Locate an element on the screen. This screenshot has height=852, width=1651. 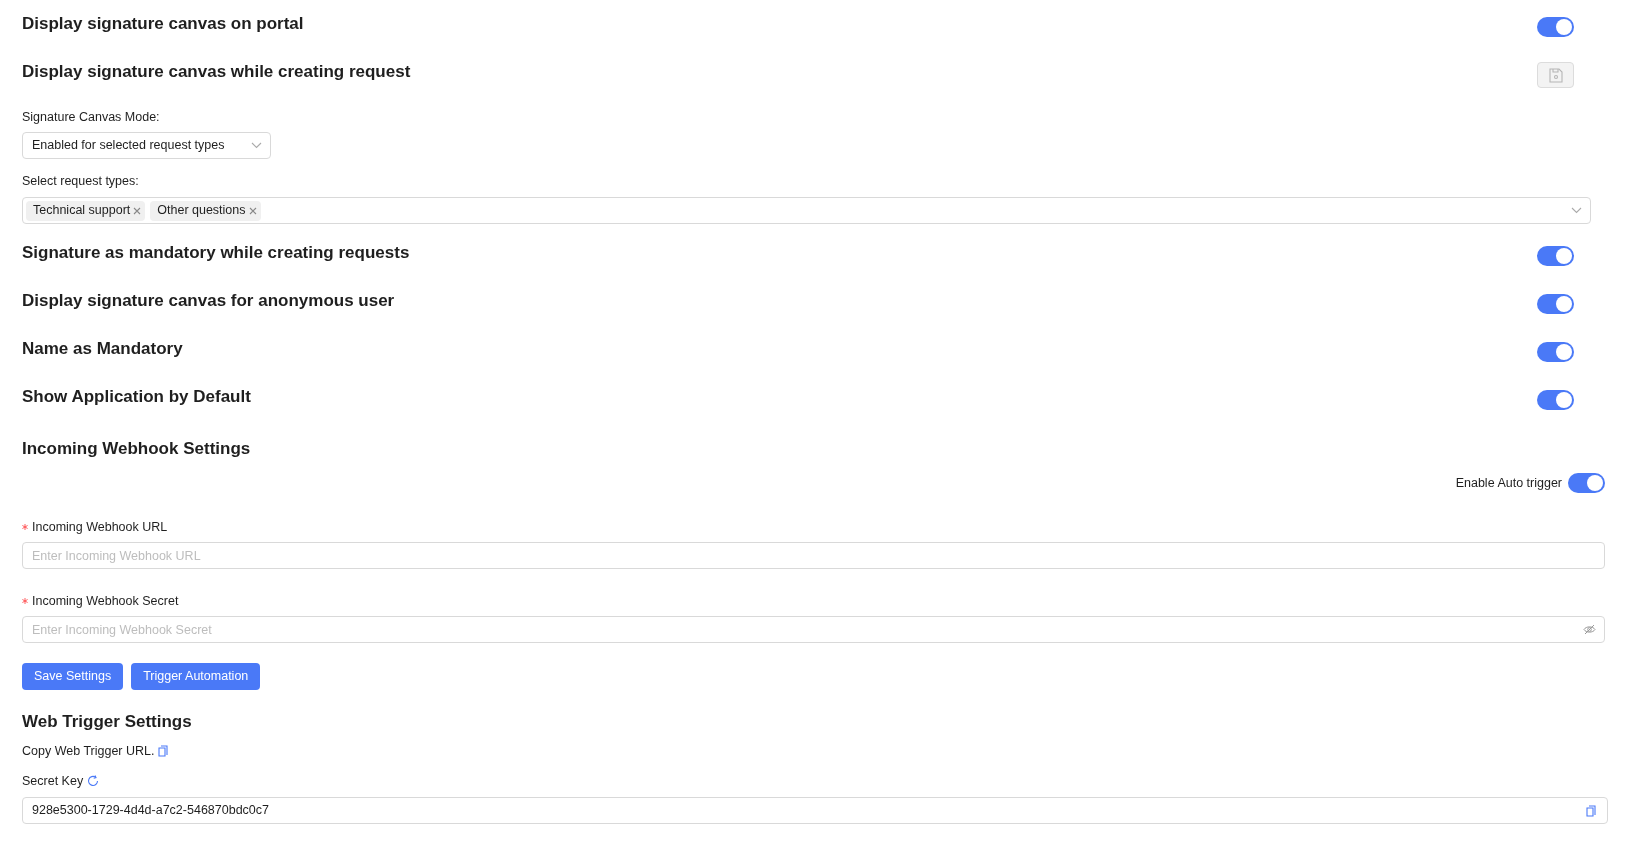
eye-slash-icon is located at coordinates (1589, 629).